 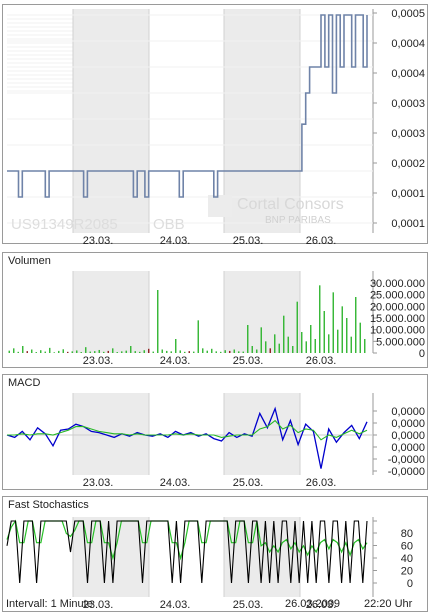 What do you see at coordinates (48, 505) in the screenshot?
I see `stochastics-title: Fast Stochastics` at bounding box center [48, 505].